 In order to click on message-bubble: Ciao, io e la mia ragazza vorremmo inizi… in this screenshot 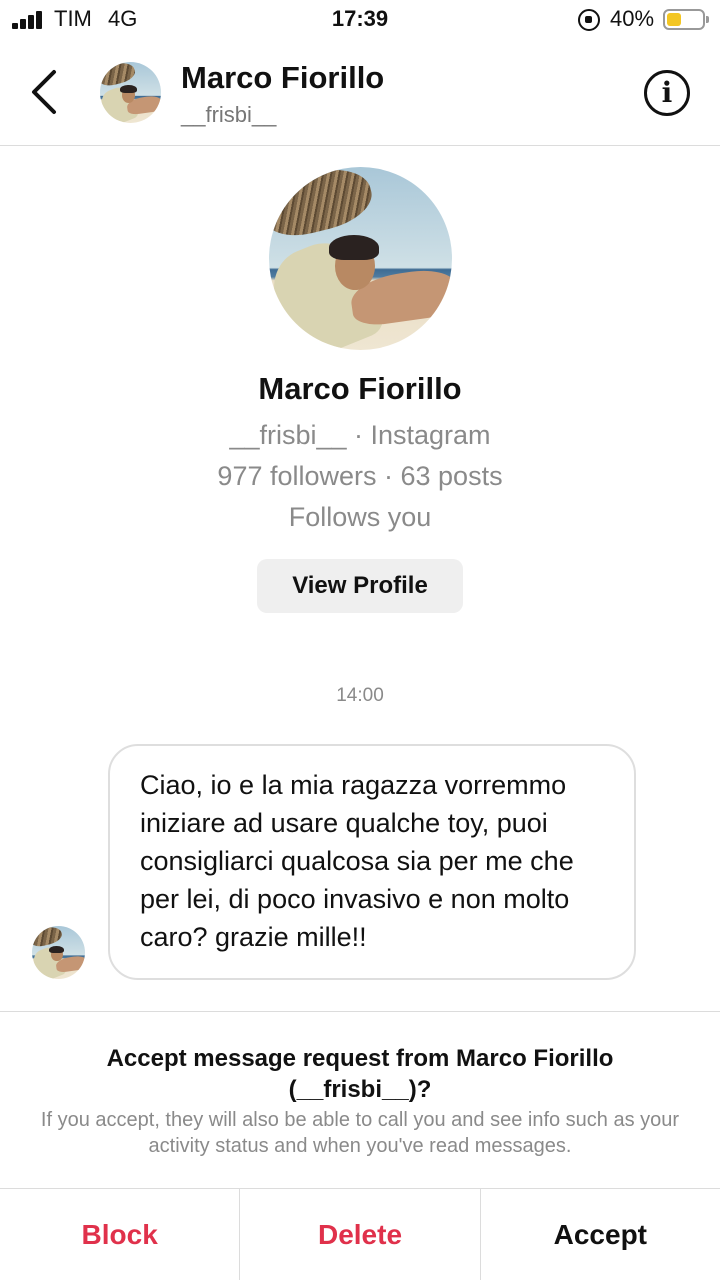, I will do `click(372, 862)`.